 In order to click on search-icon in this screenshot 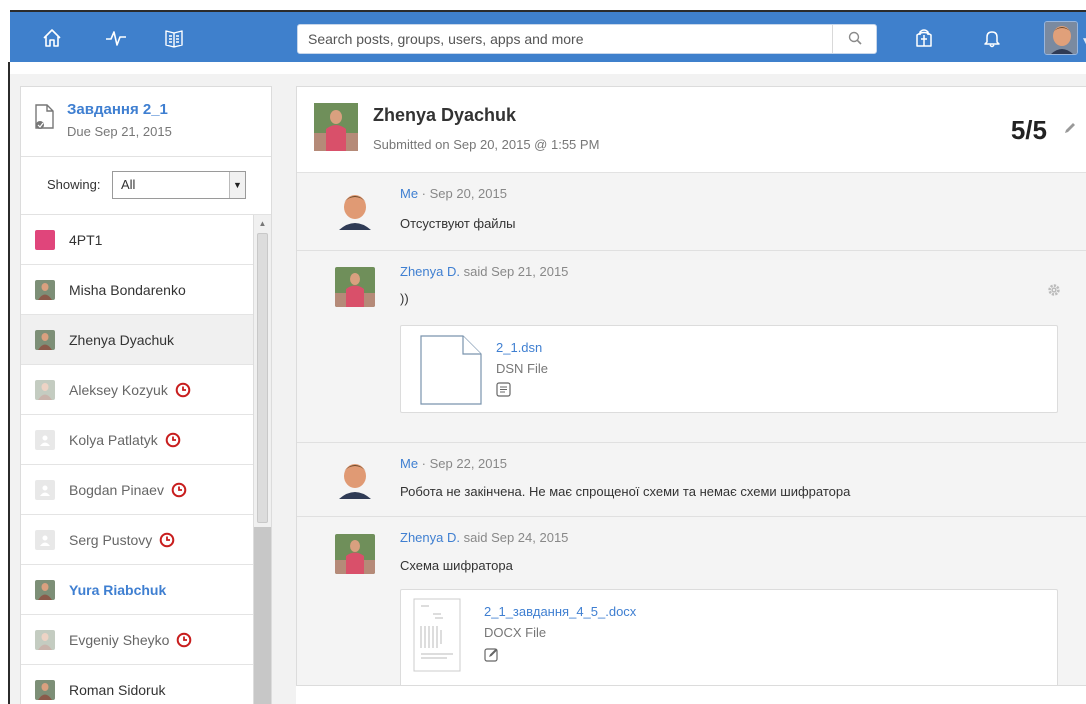, I will do `click(855, 39)`.